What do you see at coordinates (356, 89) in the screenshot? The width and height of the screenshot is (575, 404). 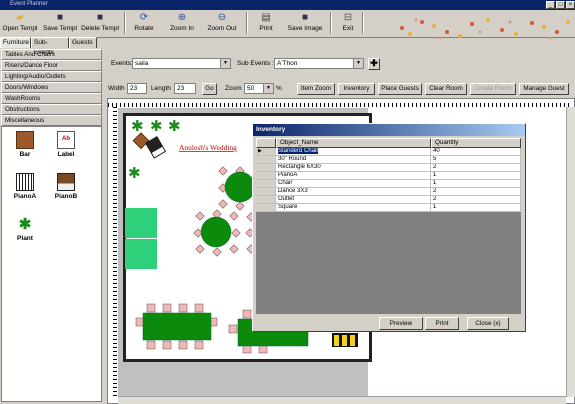 I see `inventory-button: Inventory` at bounding box center [356, 89].